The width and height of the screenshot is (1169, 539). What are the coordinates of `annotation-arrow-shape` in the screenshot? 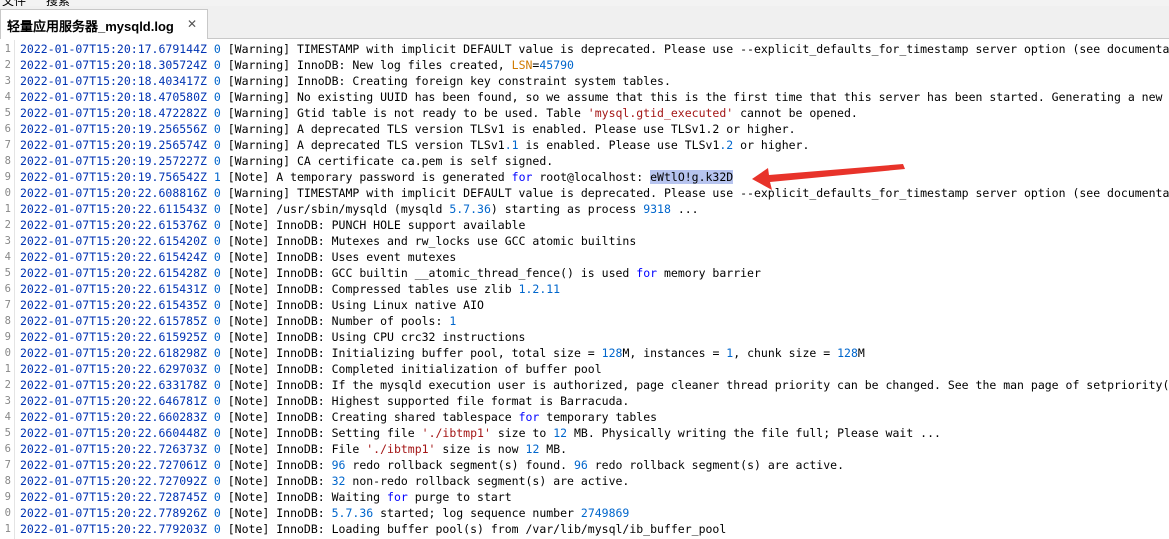 It's located at (828, 177).